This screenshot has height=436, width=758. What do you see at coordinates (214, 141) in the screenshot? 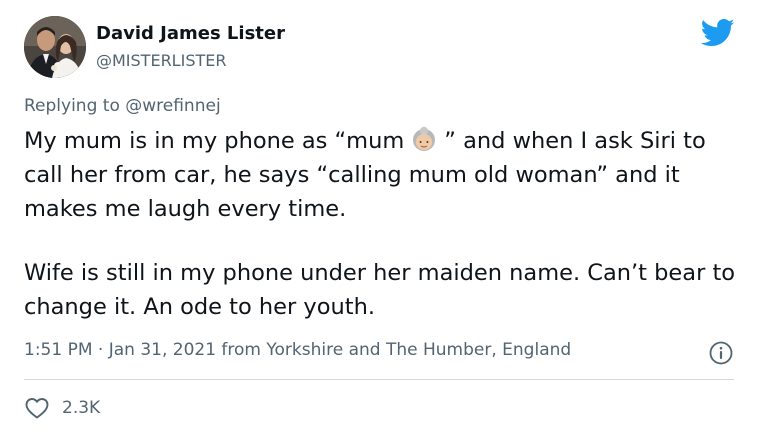
I see `tweet-text-part-1: My mum is in my phone as “mum` at bounding box center [214, 141].